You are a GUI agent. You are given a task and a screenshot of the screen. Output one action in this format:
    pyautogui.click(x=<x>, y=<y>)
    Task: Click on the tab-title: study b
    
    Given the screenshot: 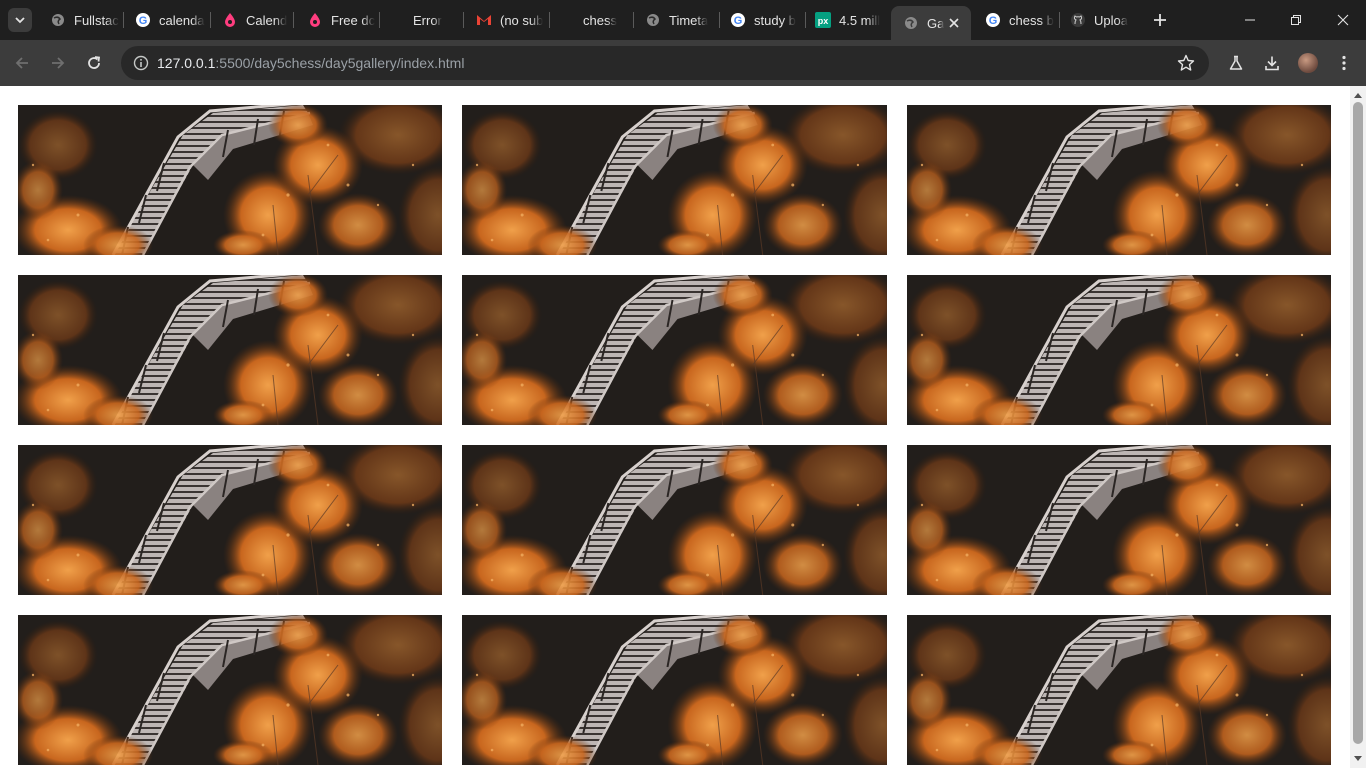 What is the action you would take?
    pyautogui.click(x=775, y=20)
    